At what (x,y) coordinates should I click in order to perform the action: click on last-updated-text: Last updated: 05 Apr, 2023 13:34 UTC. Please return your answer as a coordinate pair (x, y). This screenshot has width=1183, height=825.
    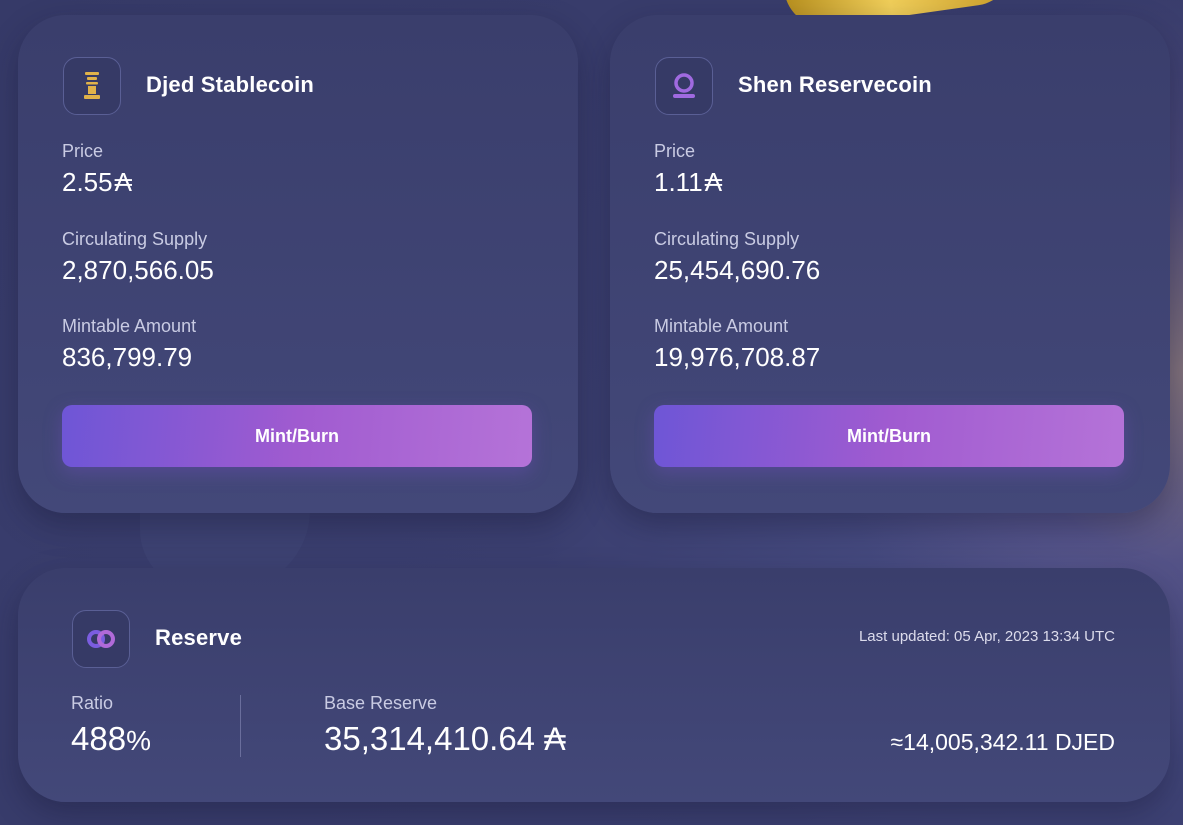
    Looking at the image, I should click on (986, 636).